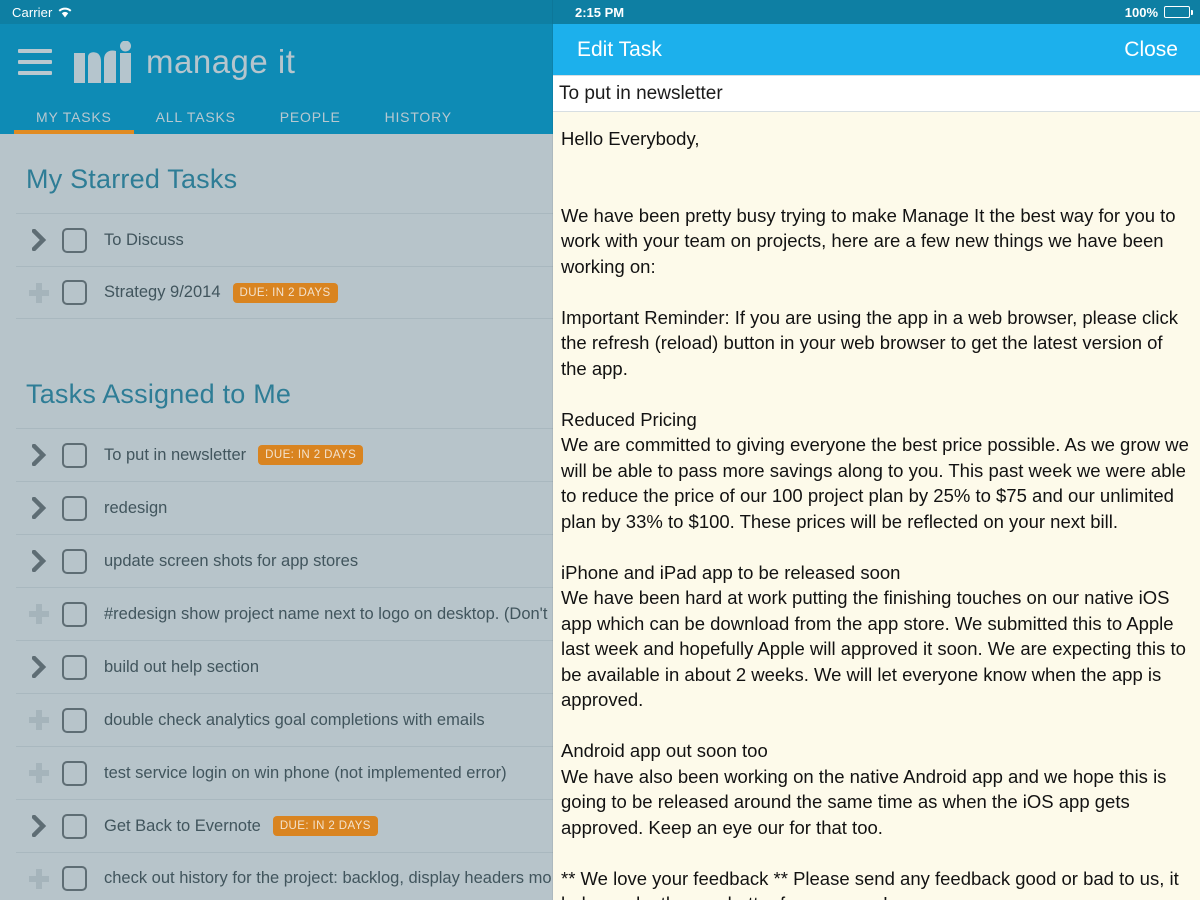 The width and height of the screenshot is (1200, 900). Describe the element at coordinates (310, 121) in the screenshot. I see `tab-people: PEOPLE` at that location.